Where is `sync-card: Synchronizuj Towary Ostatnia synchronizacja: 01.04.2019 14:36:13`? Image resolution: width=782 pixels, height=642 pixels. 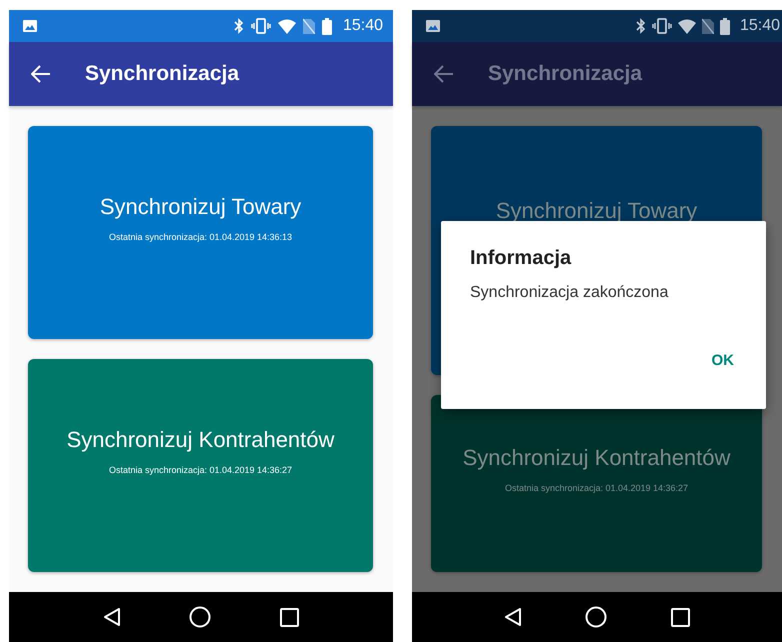 sync-card: Synchronizuj Towary Ostatnia synchronizacja: 01.04.2019 14:36:13 is located at coordinates (200, 232).